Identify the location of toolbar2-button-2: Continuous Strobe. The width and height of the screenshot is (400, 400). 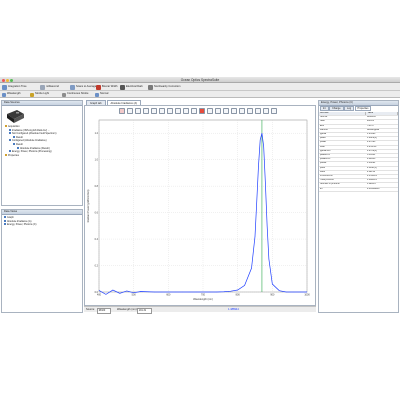
(75, 95).